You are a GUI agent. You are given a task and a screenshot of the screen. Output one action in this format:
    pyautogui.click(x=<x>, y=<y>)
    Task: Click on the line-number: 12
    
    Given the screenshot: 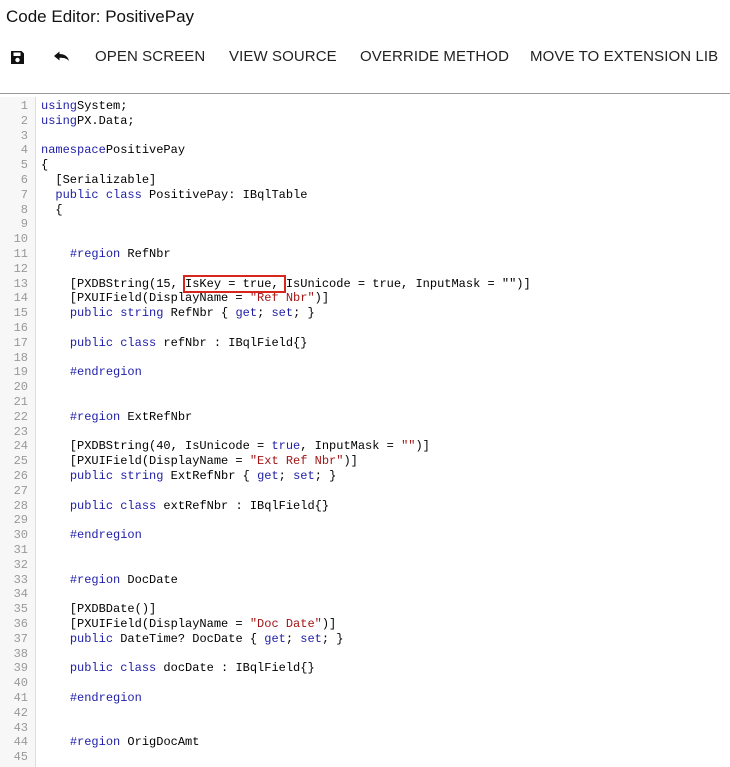 What is the action you would take?
    pyautogui.click(x=20, y=268)
    